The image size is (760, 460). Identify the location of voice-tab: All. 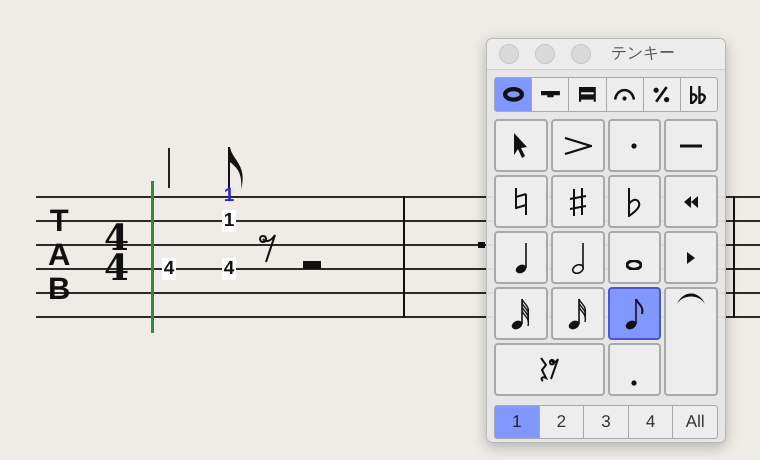
(695, 422).